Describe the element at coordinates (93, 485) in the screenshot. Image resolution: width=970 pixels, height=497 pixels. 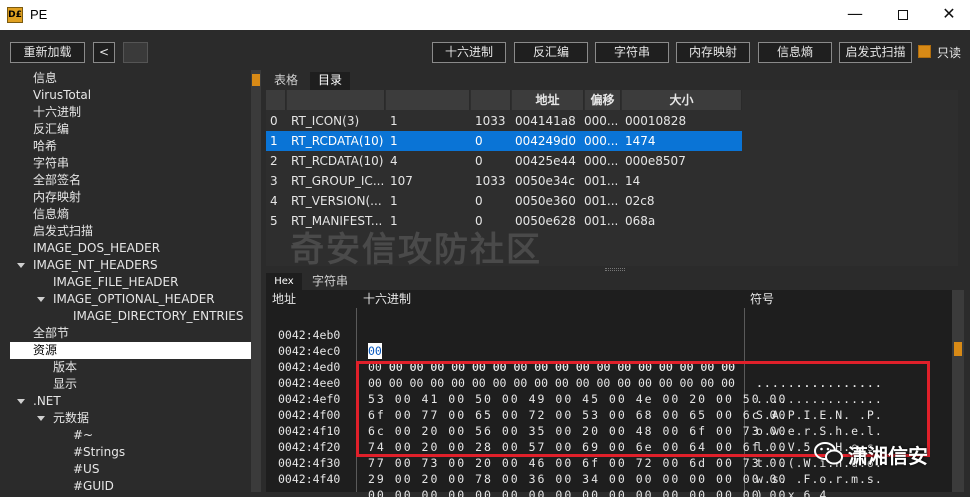
I see `tree-item-guid-stream: #GUID` at that location.